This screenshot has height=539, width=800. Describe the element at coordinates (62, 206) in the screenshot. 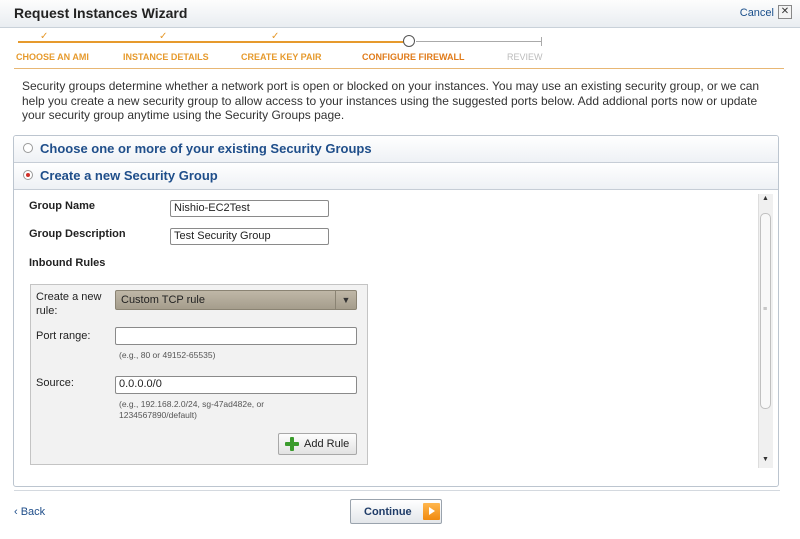

I see `group-name-label: Group Name` at that location.